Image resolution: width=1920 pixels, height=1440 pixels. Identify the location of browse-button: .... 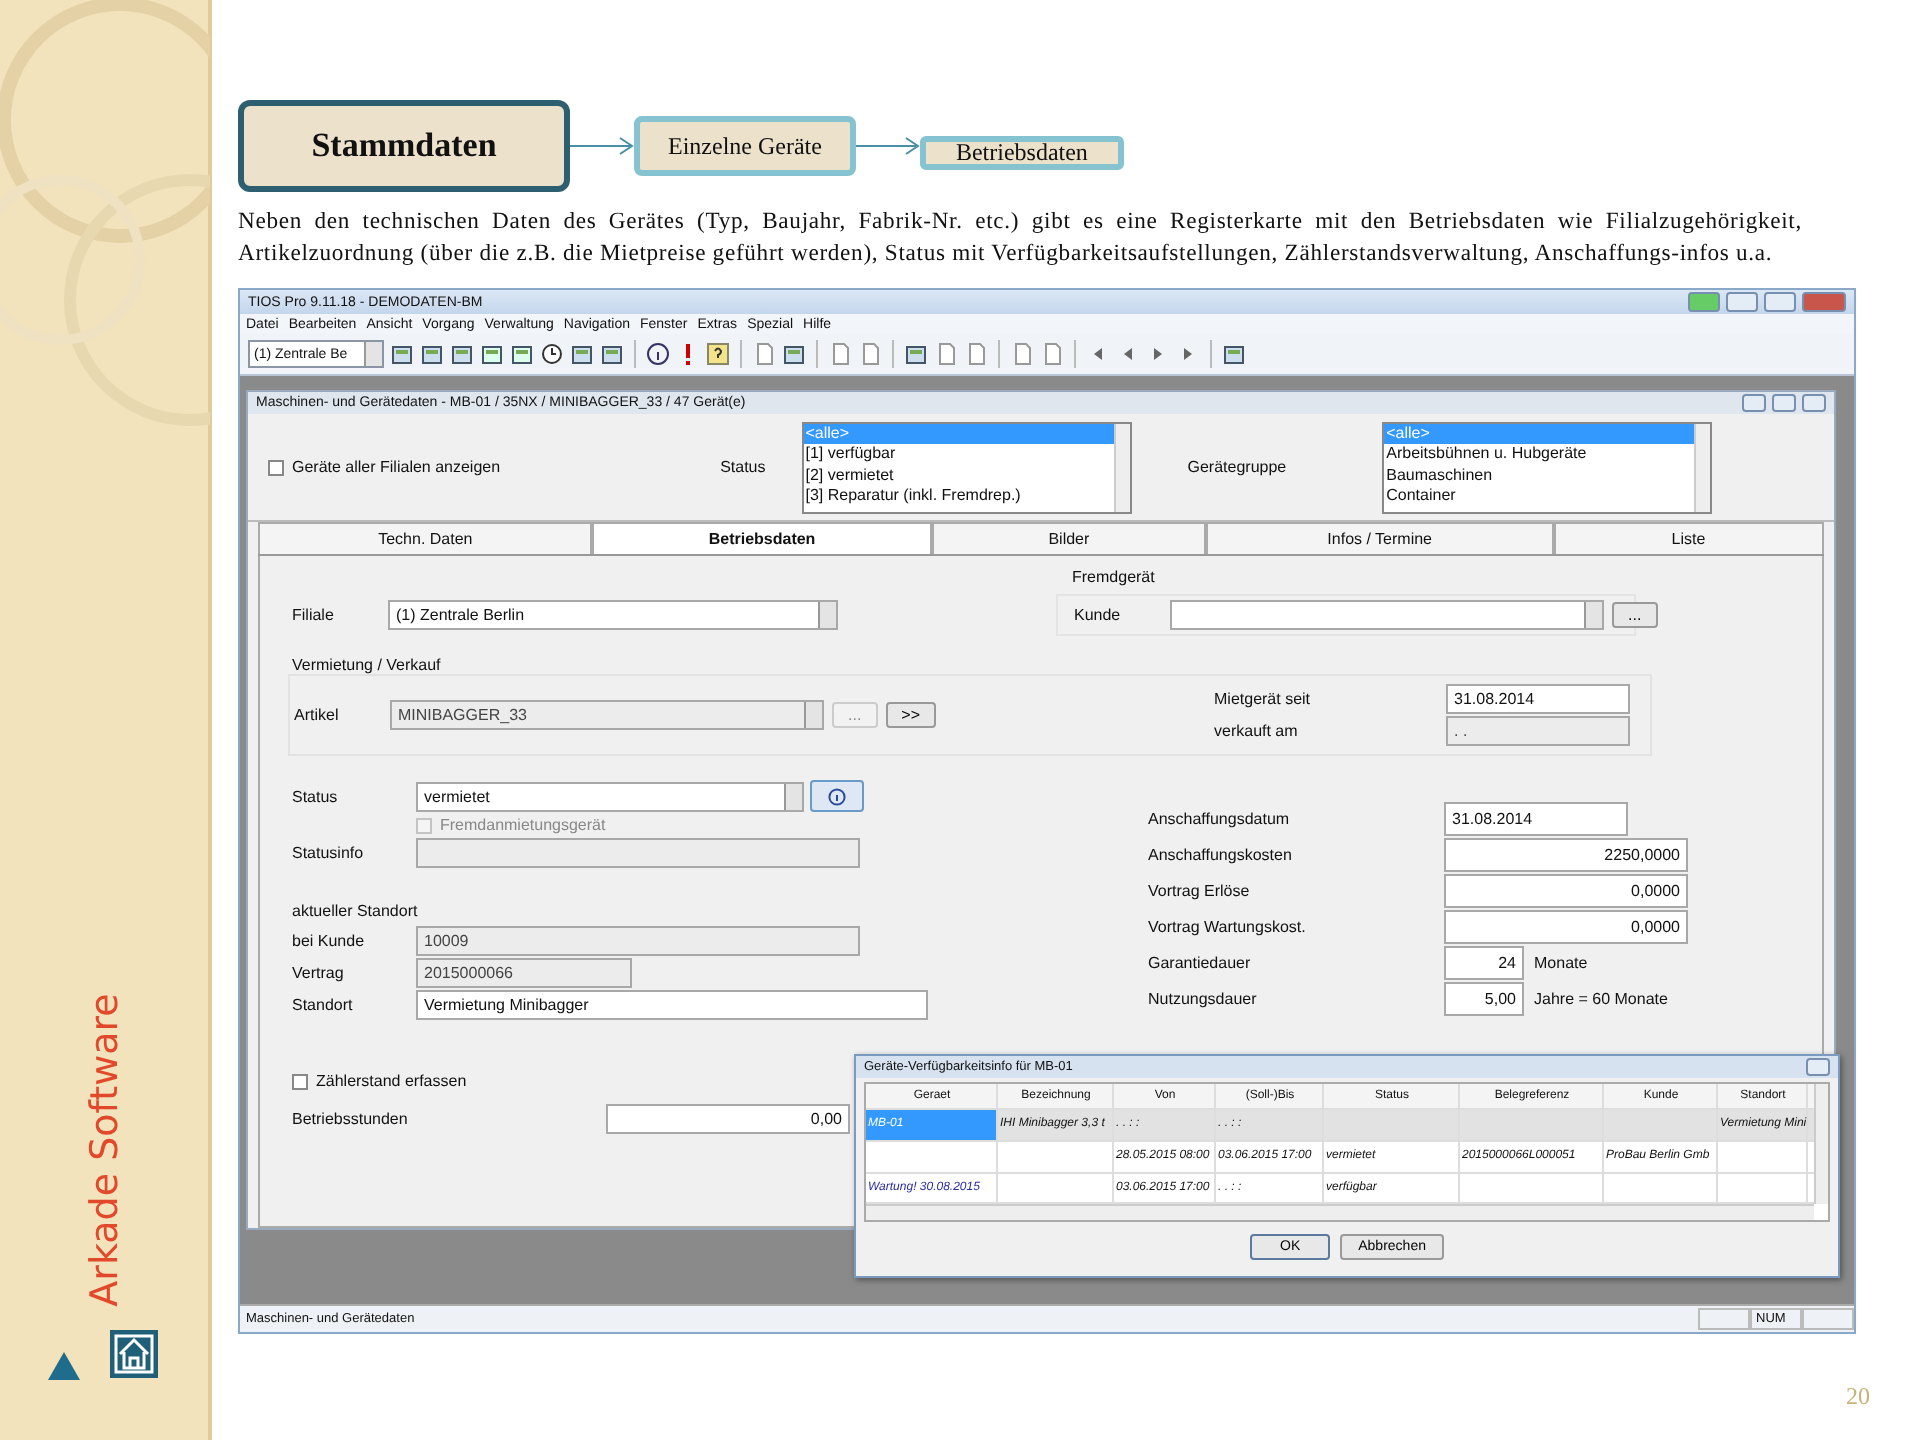
(1635, 615).